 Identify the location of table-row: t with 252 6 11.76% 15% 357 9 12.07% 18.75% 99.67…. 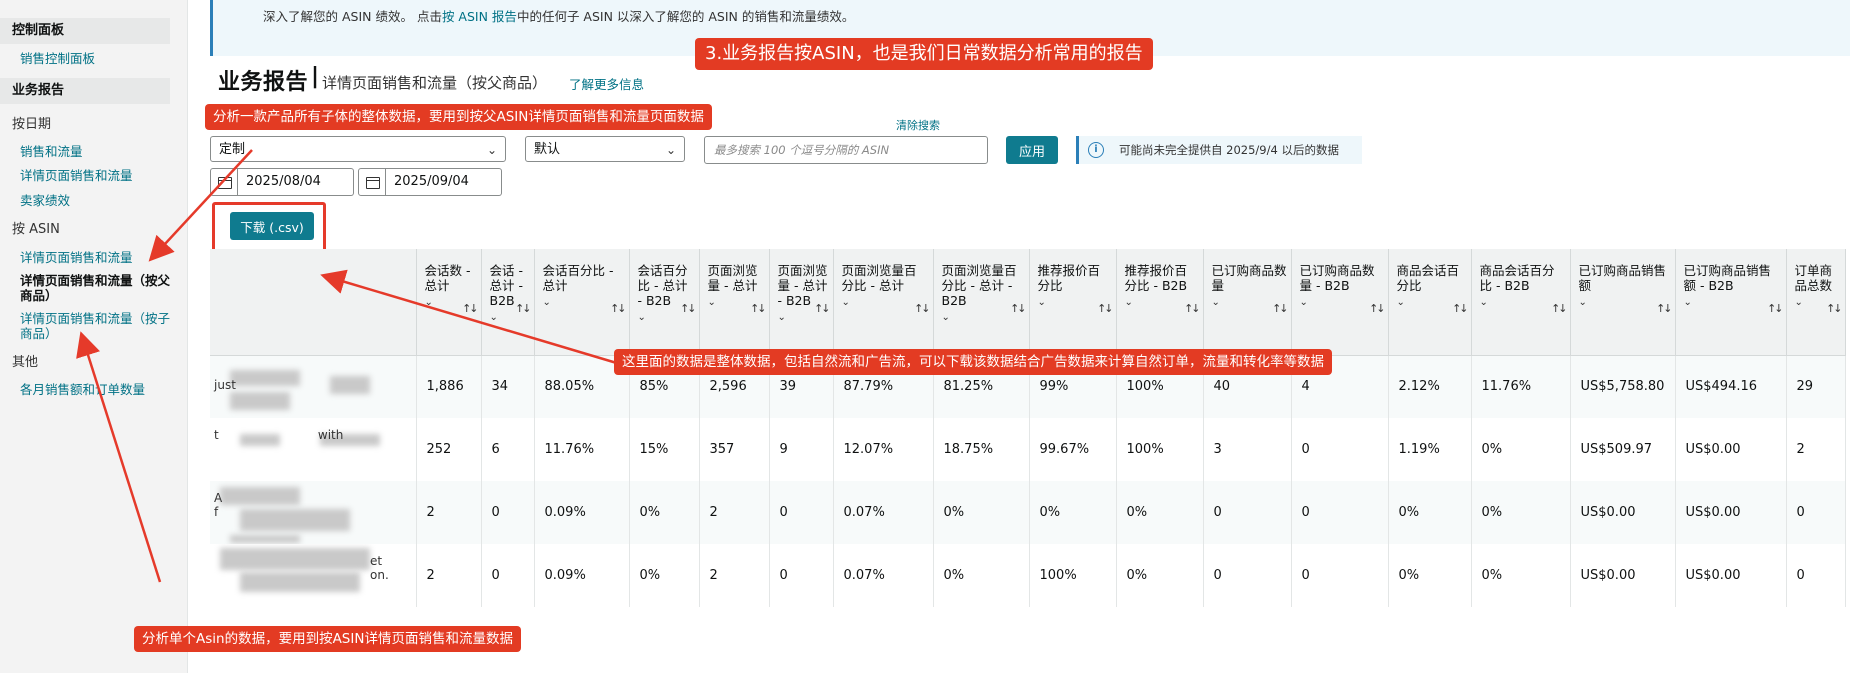
(1028, 449).